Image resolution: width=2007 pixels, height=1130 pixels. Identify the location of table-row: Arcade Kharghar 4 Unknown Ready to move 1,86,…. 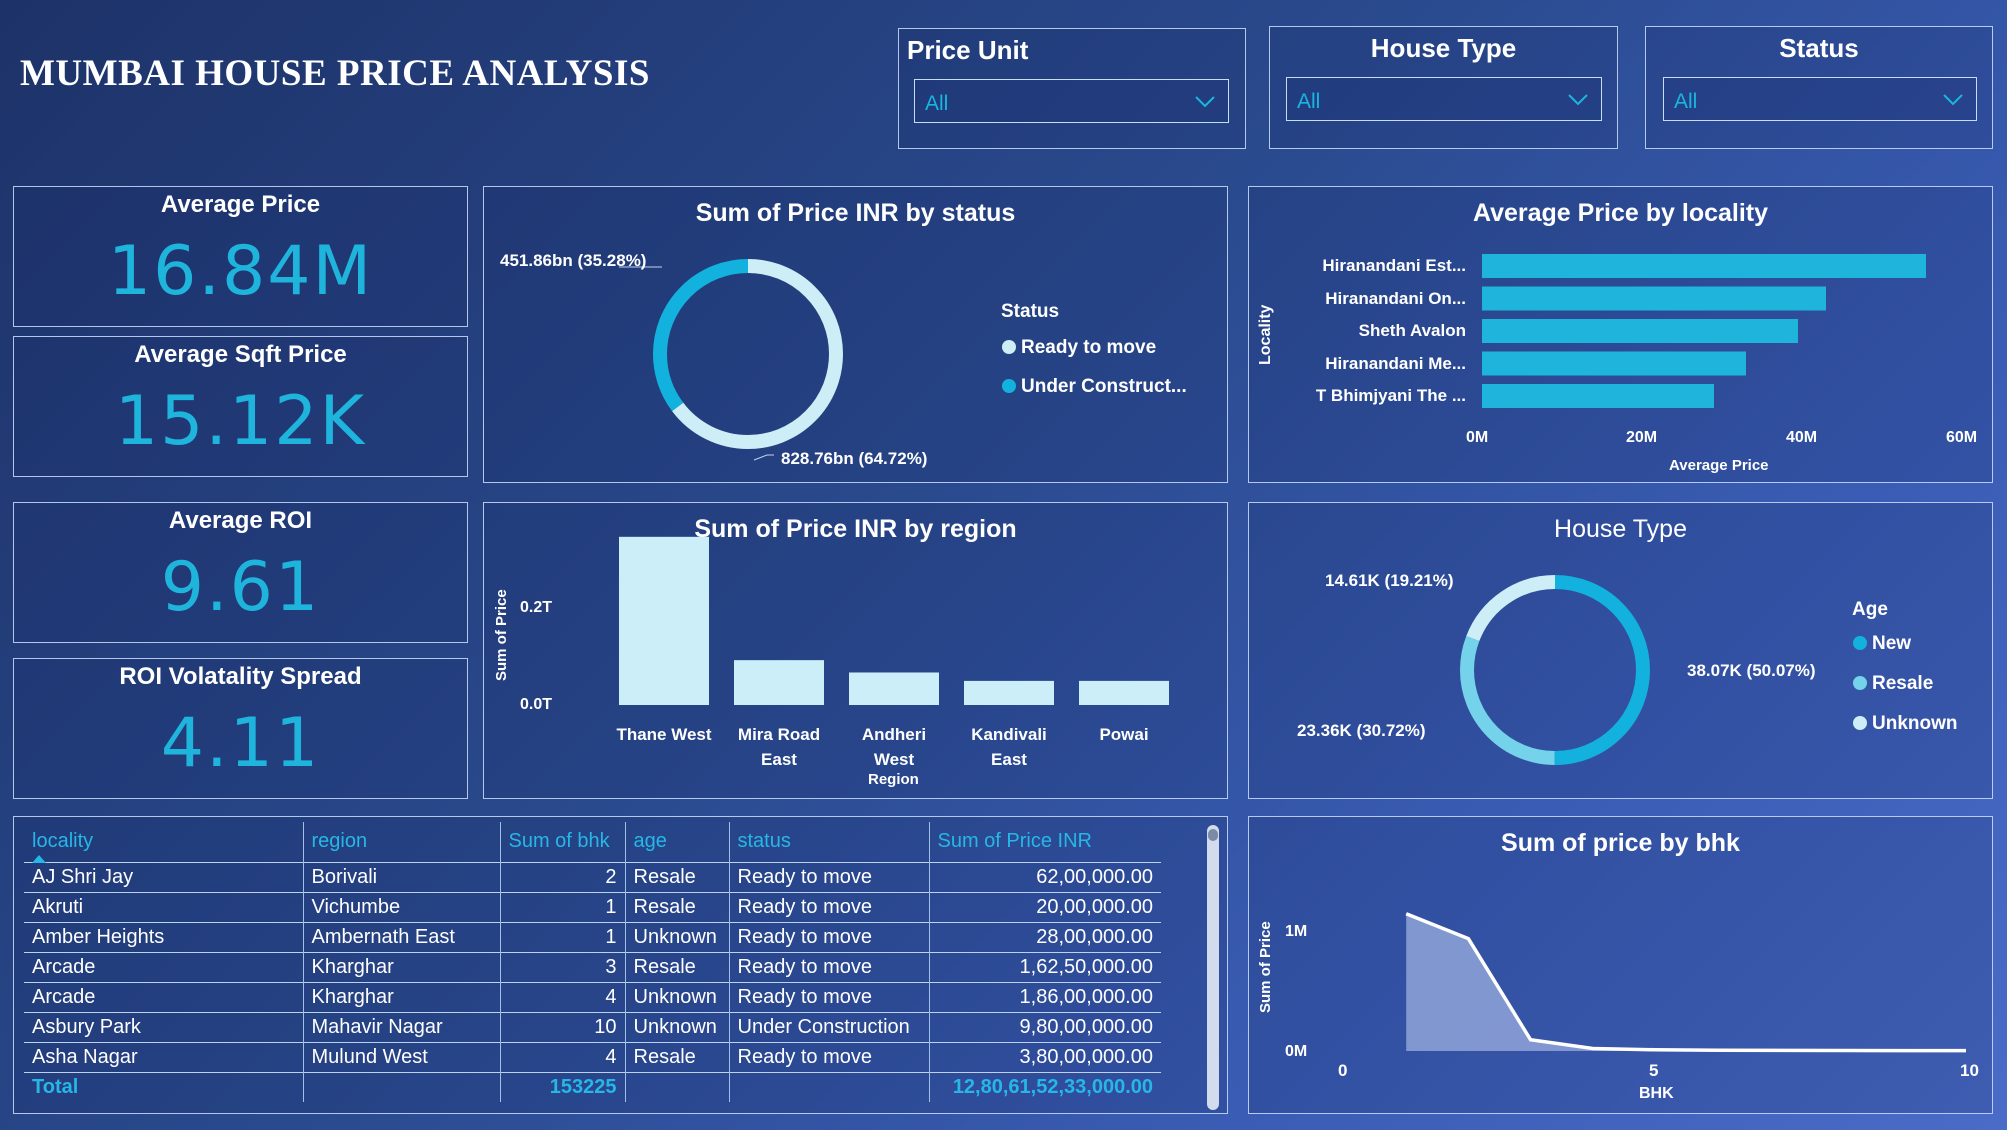
(592, 996).